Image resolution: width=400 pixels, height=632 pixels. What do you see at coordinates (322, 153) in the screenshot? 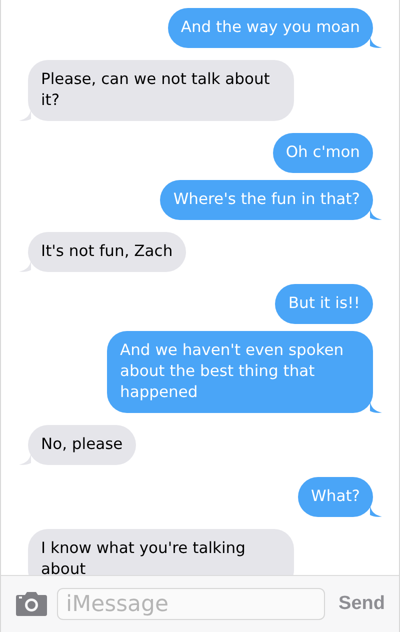
I see `message-bubble: Oh c'mon` at bounding box center [322, 153].